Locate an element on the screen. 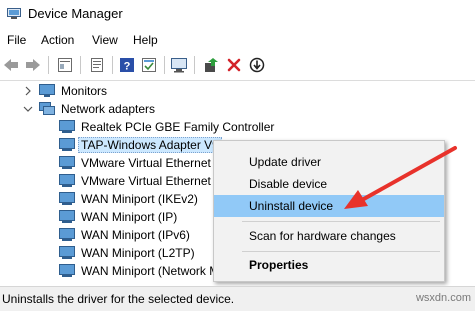 The image size is (475, 311). menu-view: View is located at coordinates (105, 40).